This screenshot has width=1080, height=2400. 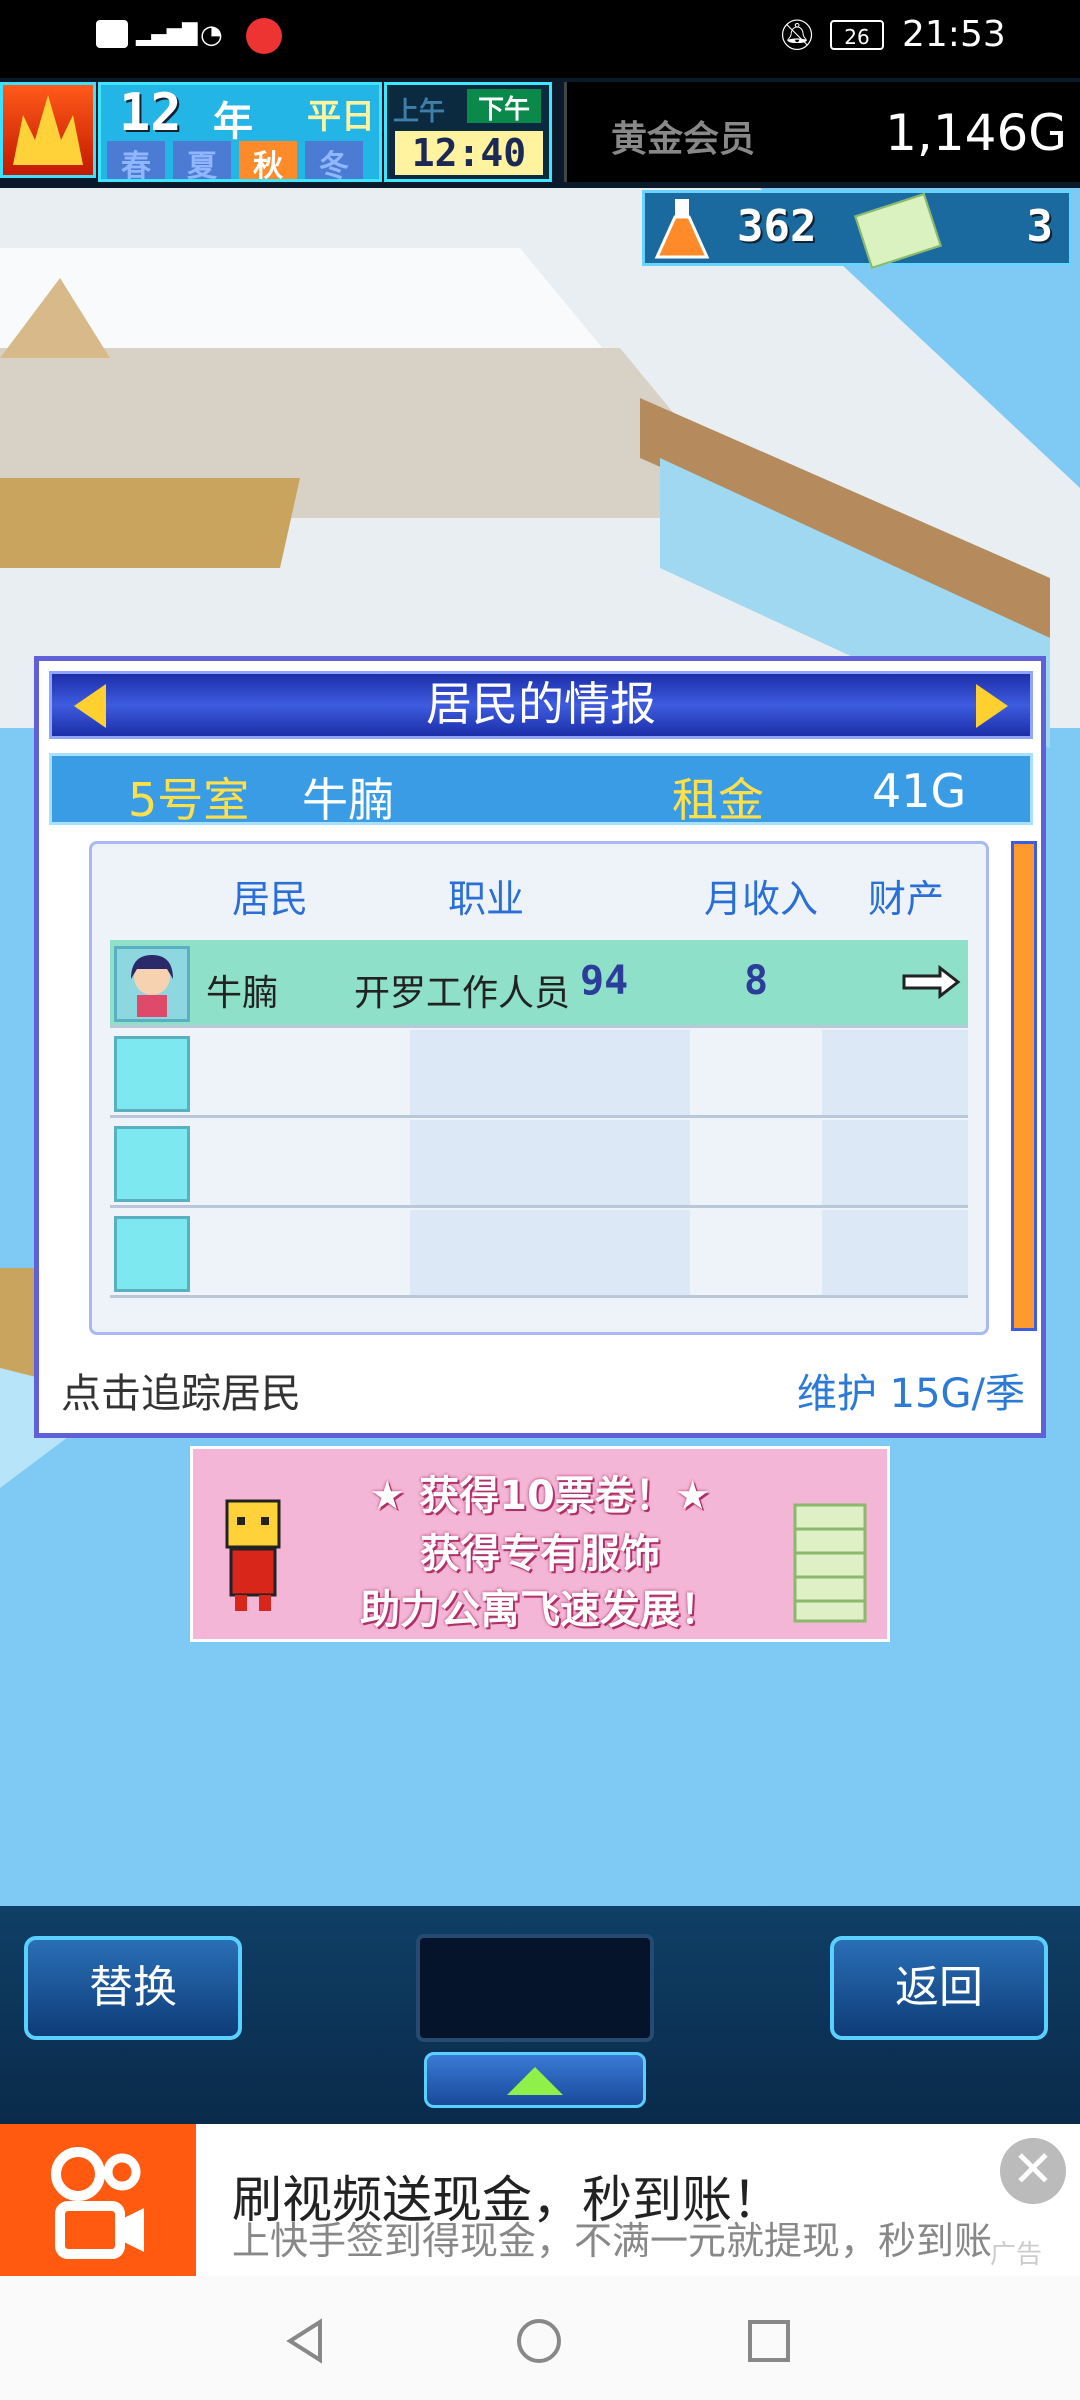 I want to click on prev-arrow-icon, so click(x=90, y=706).